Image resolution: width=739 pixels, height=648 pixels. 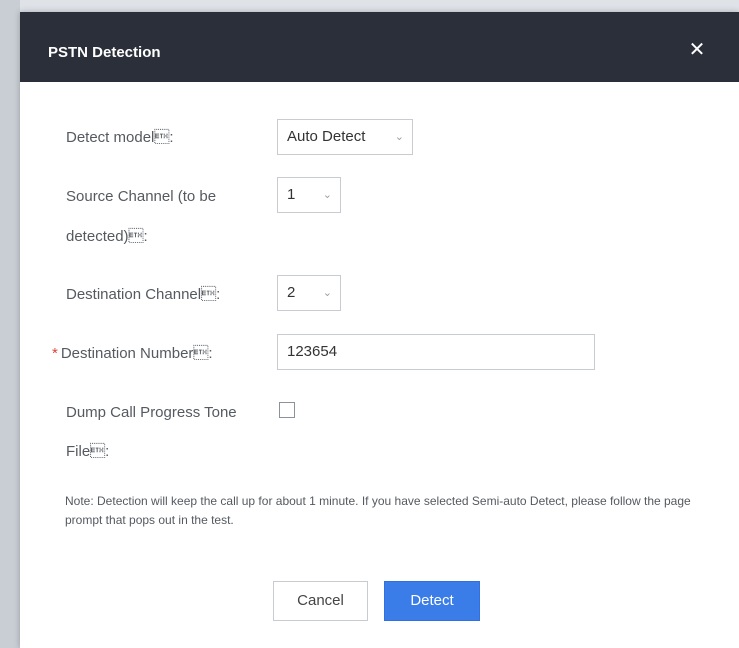 What do you see at coordinates (697, 50) in the screenshot?
I see `close-icon: ✕` at bounding box center [697, 50].